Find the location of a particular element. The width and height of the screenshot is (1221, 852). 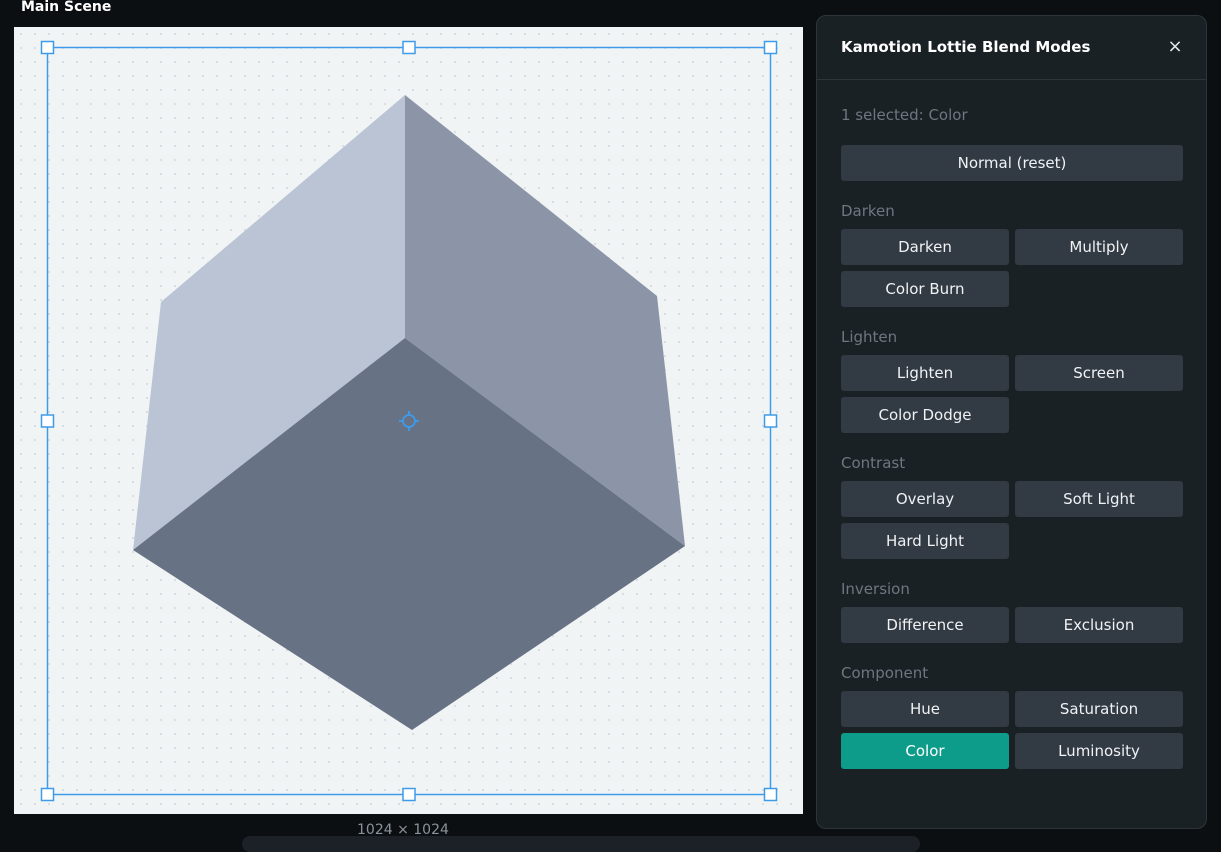

resize-handle-top is located at coordinates (409, 47).